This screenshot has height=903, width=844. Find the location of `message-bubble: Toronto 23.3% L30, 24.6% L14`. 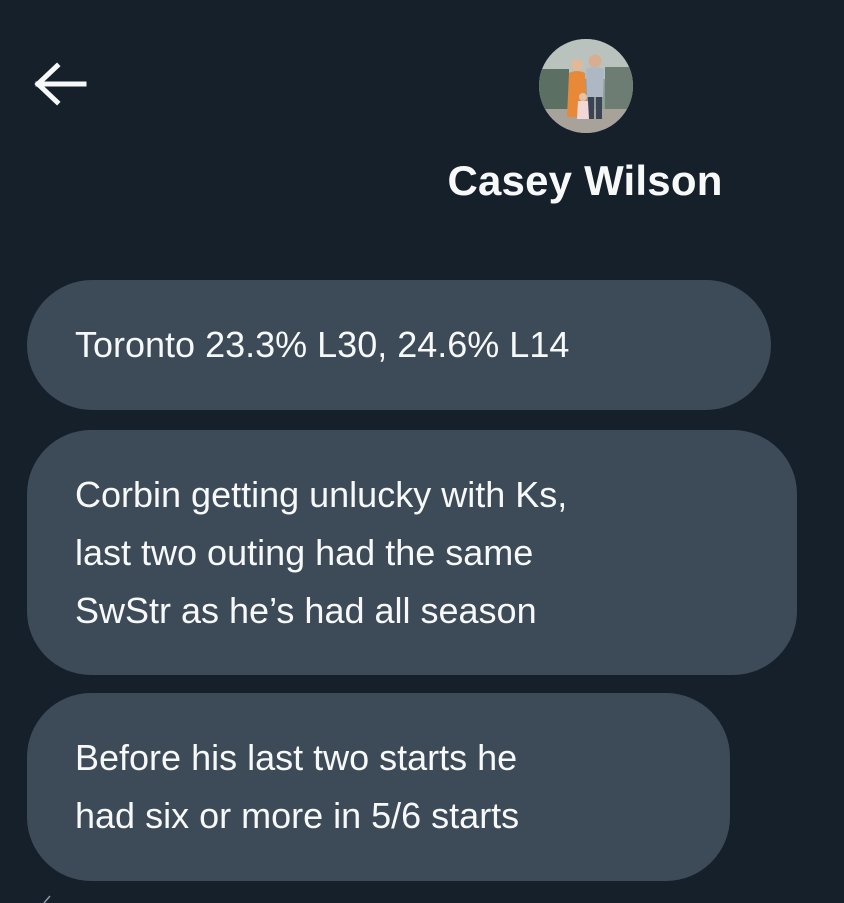

message-bubble: Toronto 23.3% L30, 24.6% L14 is located at coordinates (399, 345).